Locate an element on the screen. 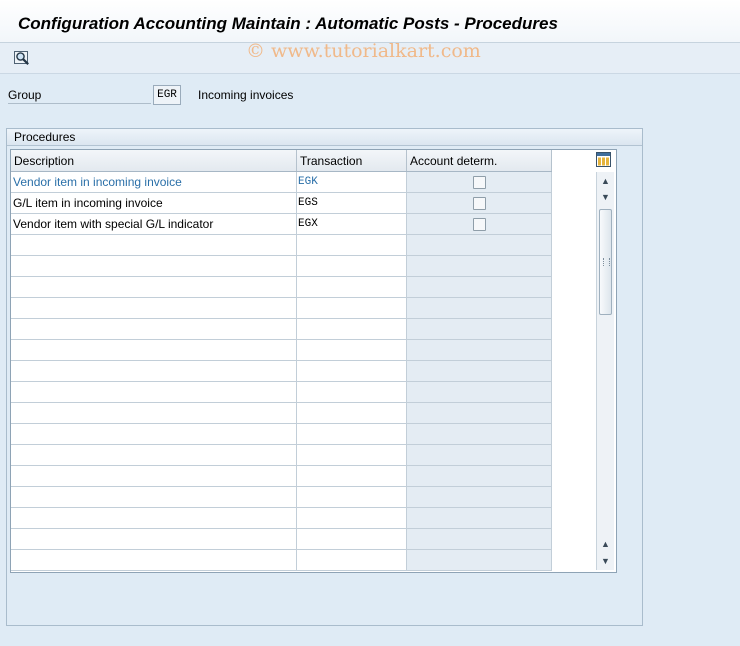 Image resolution: width=740 pixels, height=646 pixels. find-icon is located at coordinates (21, 58).